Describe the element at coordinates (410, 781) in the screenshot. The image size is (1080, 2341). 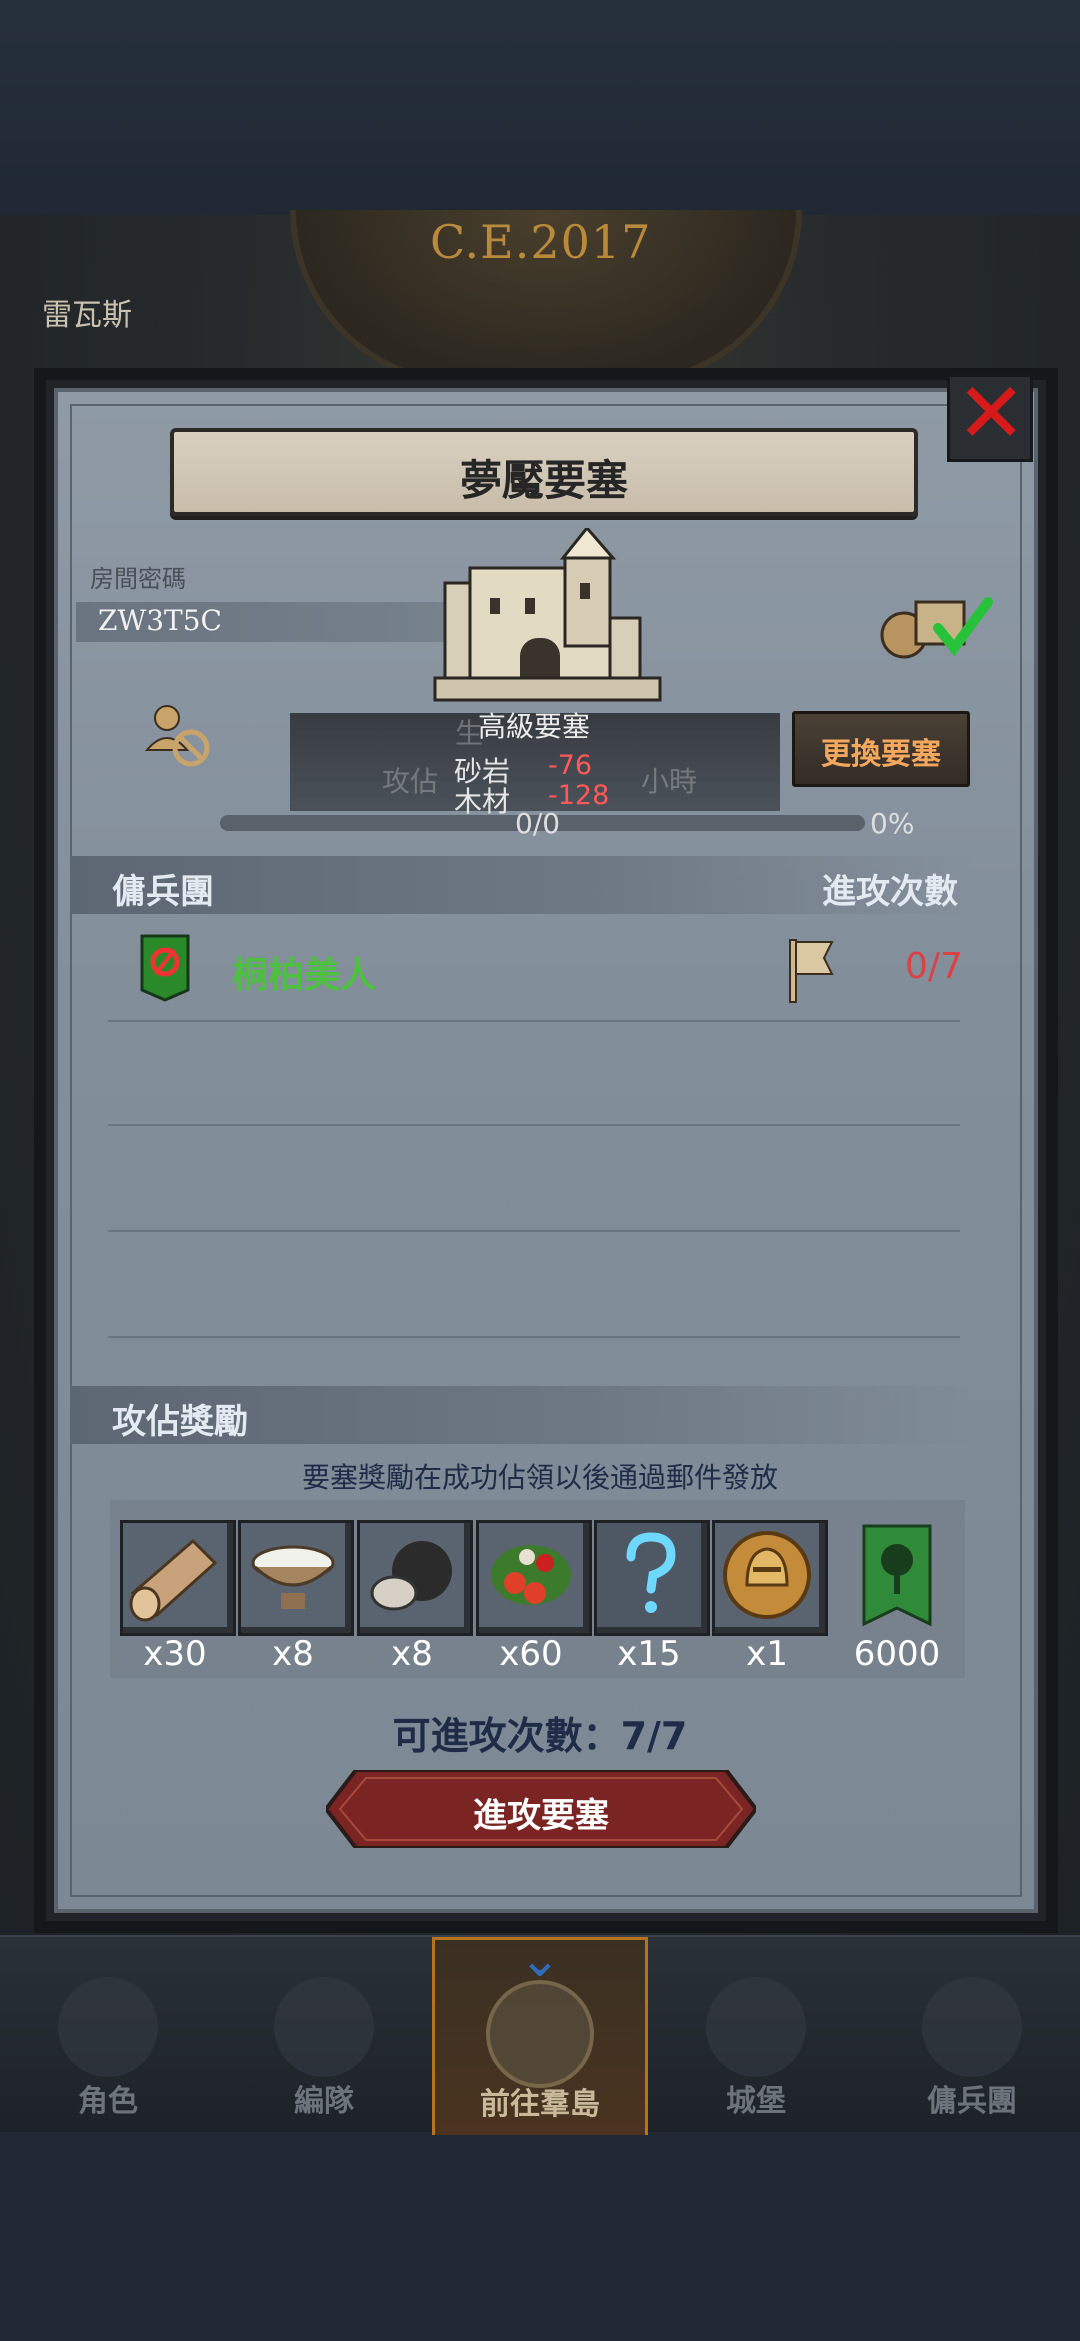
I see `attack-time-label: 攻佔` at that location.